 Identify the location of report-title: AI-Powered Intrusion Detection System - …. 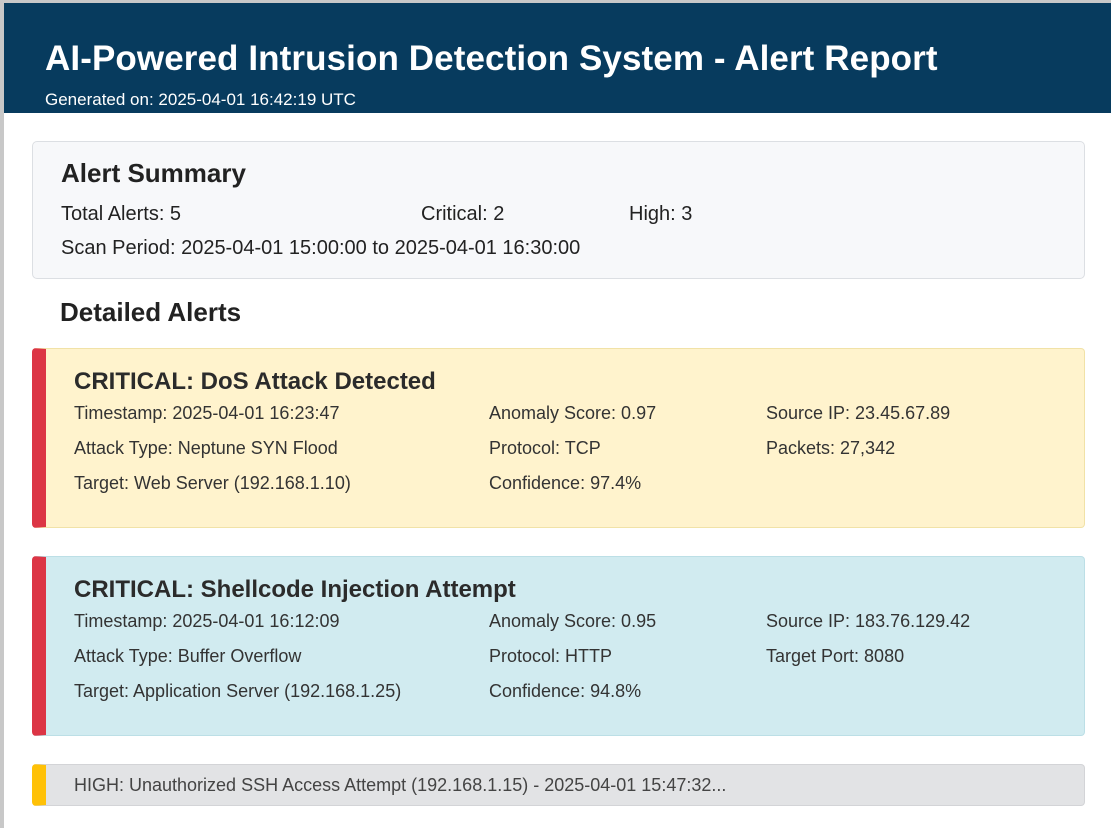
(491, 58).